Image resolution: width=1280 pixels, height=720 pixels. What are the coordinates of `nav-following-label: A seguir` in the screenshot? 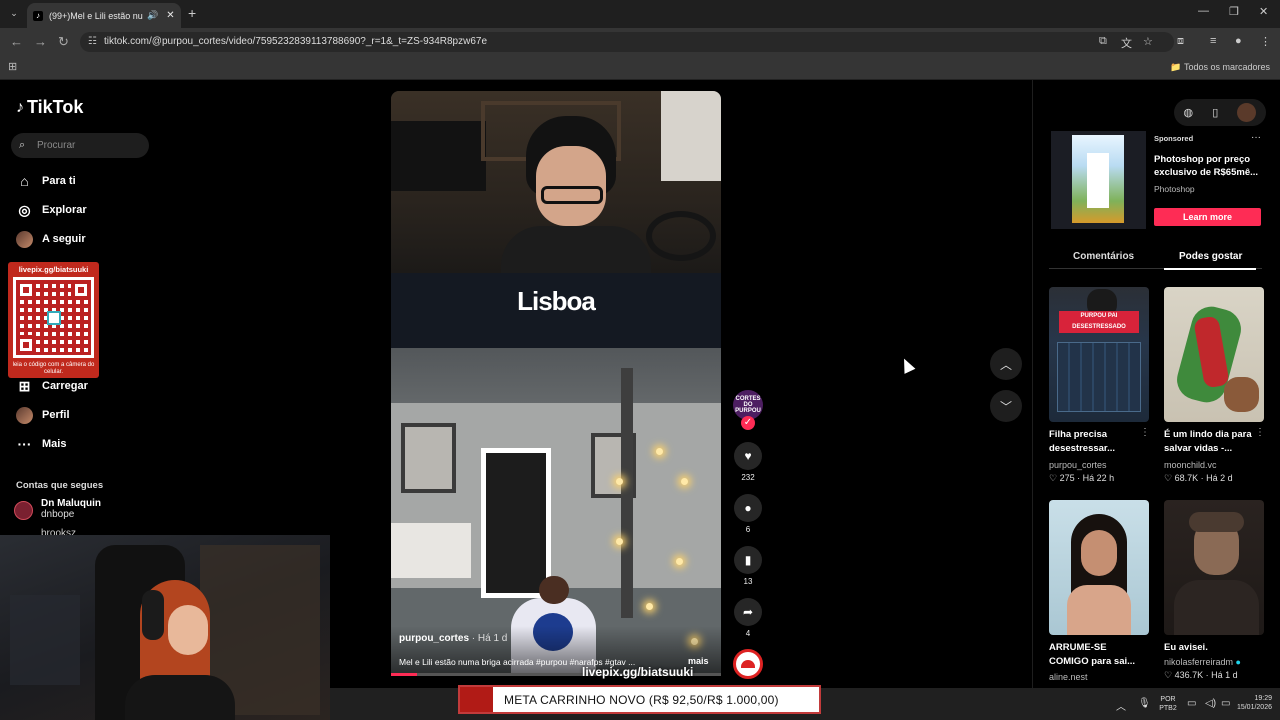 It's located at (64, 239).